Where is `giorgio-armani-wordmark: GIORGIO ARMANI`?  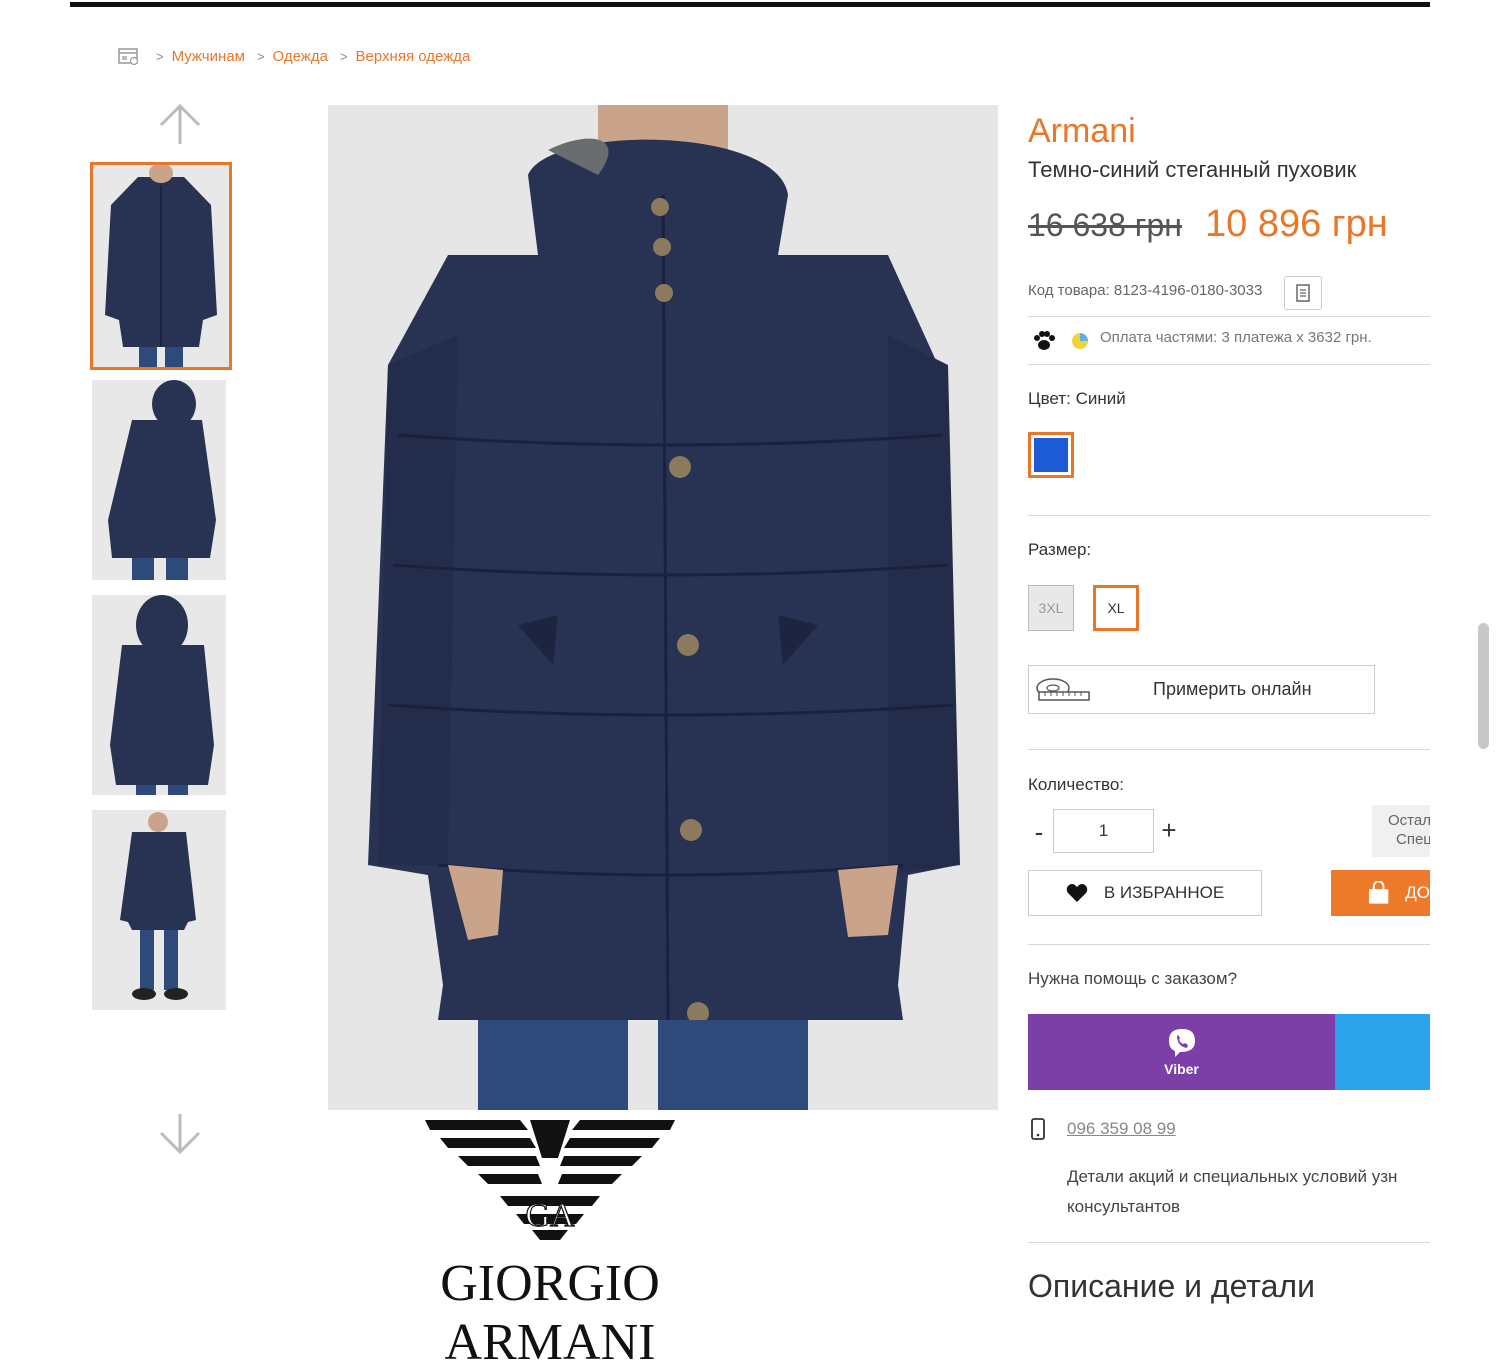
giorgio-armani-wordmark: GIORGIO ARMANI is located at coordinates (550, 1313).